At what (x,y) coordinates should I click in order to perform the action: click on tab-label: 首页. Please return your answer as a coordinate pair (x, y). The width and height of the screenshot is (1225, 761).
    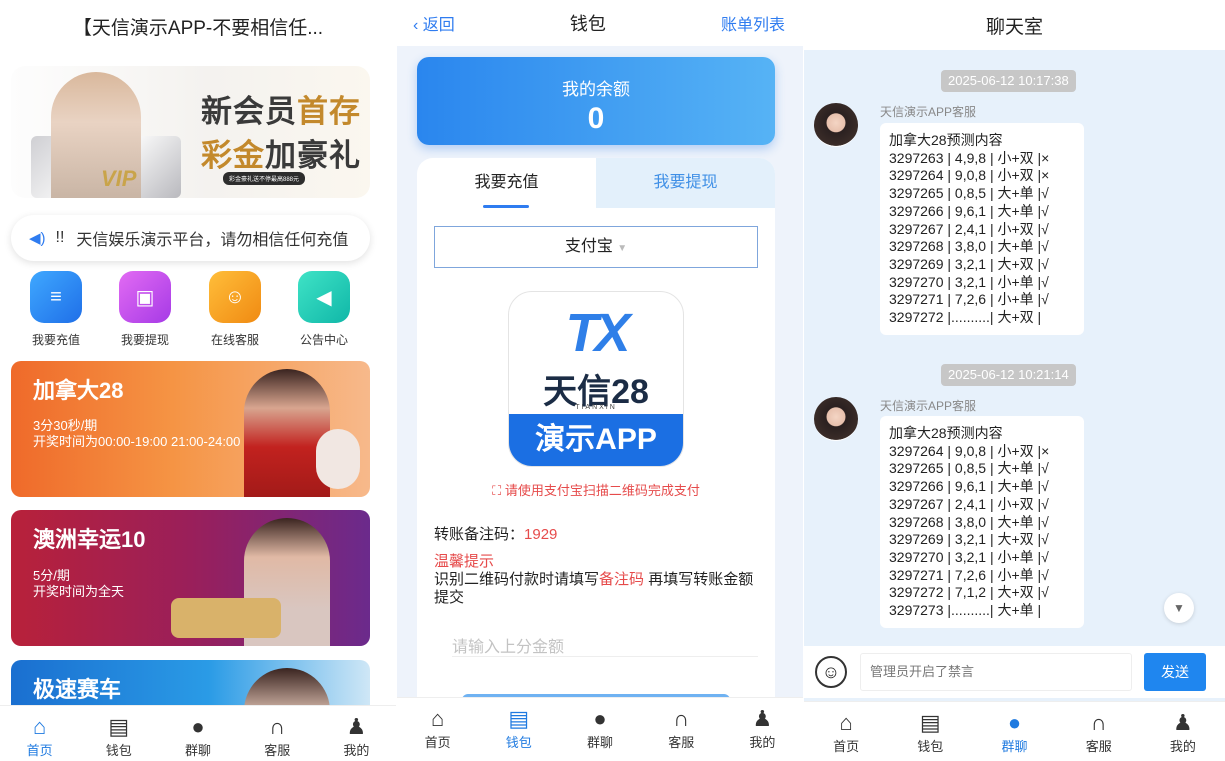
    Looking at the image, I should click on (39, 750).